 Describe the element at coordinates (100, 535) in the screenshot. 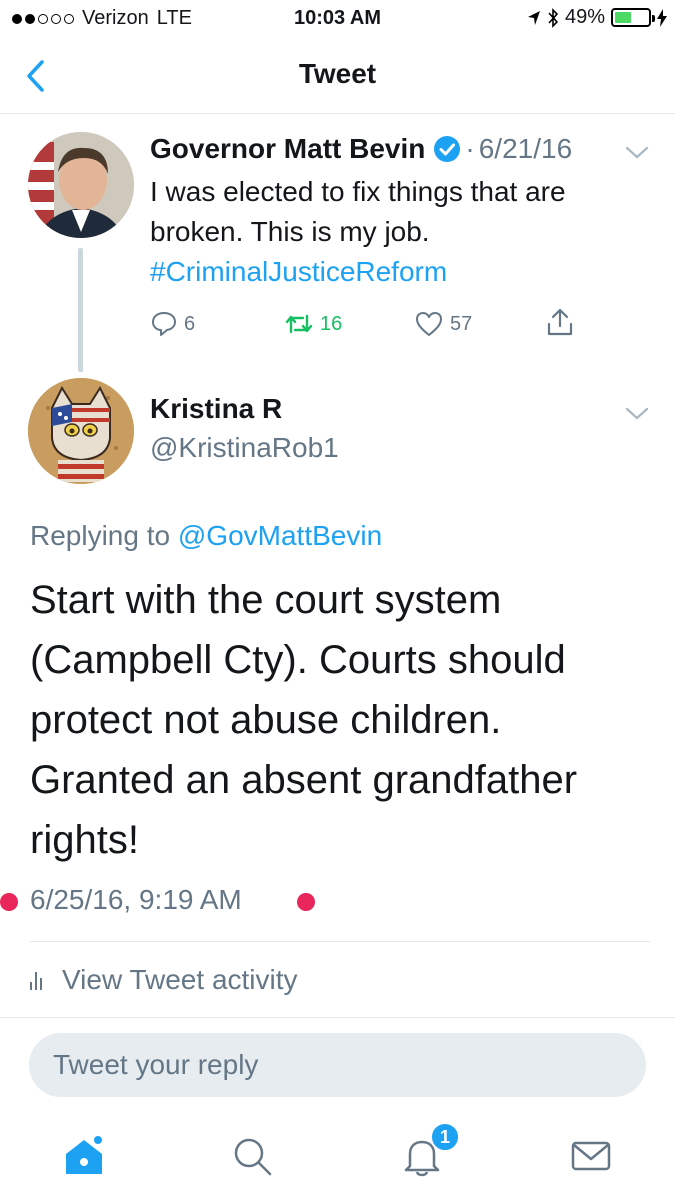

I see `replying-prefix: Replying to` at that location.